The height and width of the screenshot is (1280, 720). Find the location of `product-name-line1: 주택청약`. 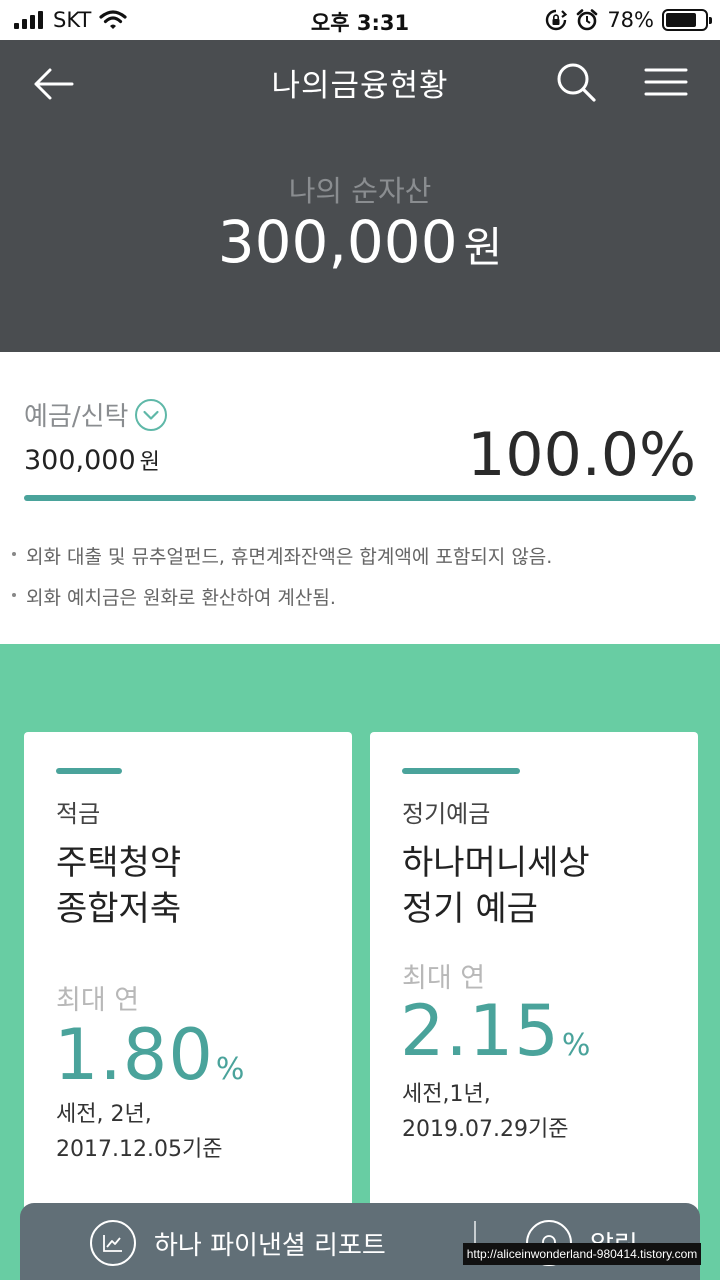

product-name-line1: 주택청약 is located at coordinates (119, 863).